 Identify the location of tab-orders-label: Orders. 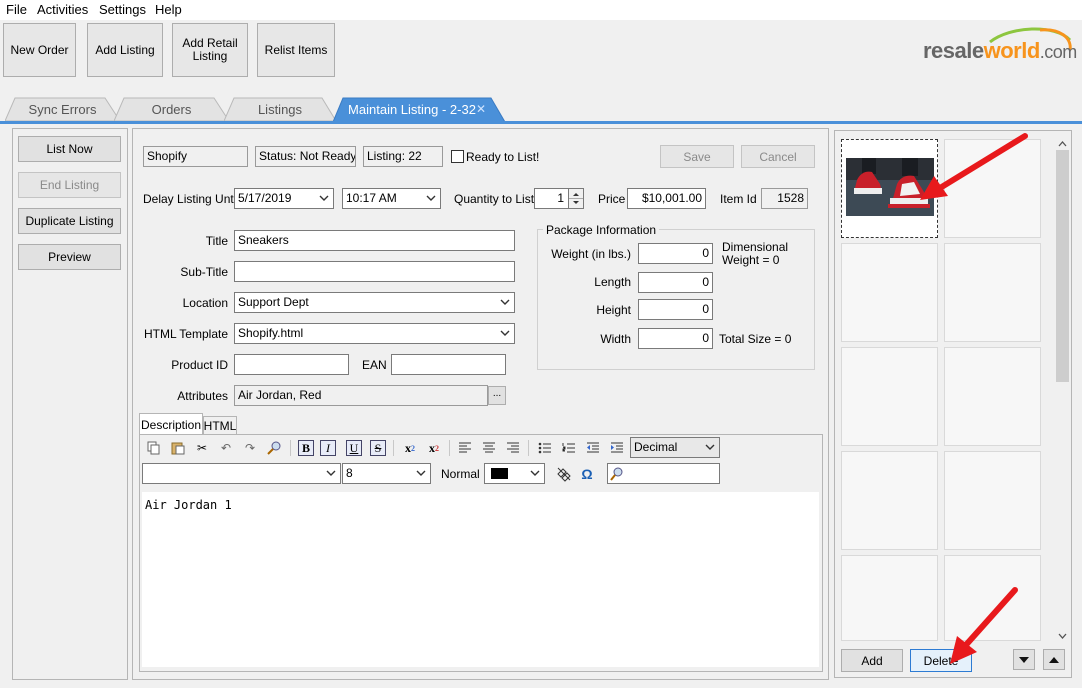
(171, 109).